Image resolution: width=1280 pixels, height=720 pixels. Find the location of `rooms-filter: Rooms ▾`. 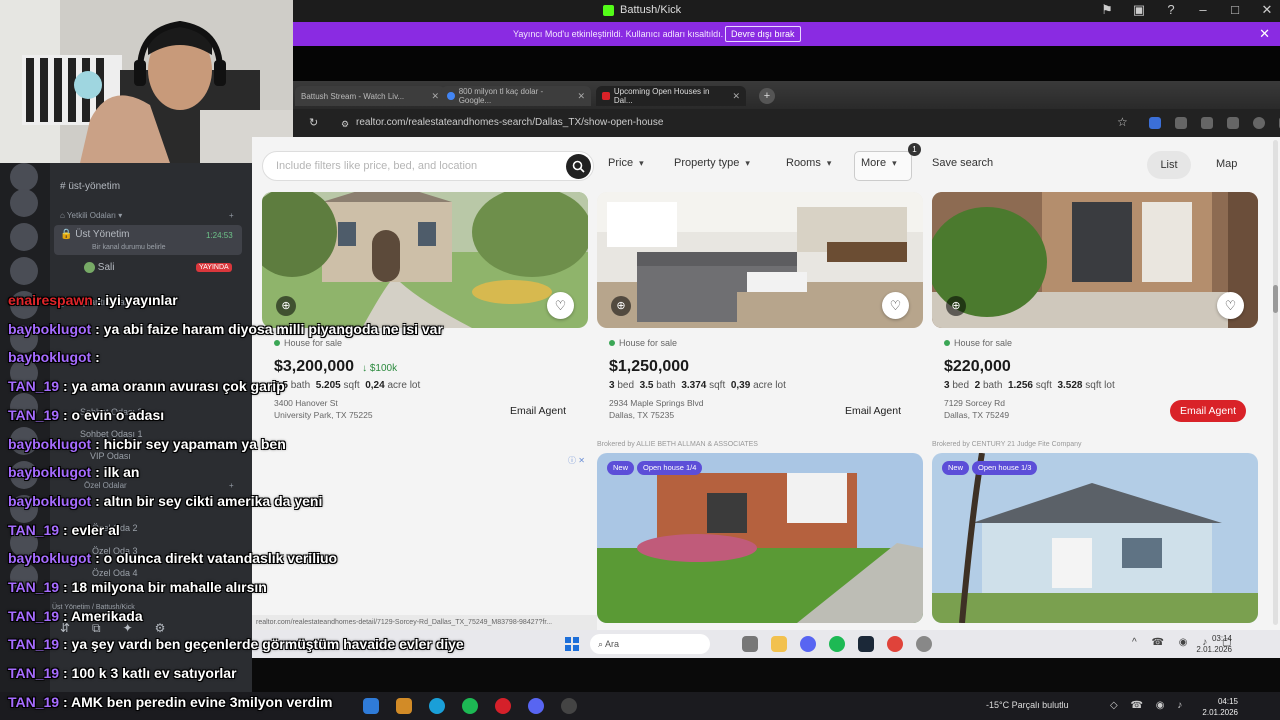

rooms-filter: Rooms ▾ is located at coordinates (808, 163).